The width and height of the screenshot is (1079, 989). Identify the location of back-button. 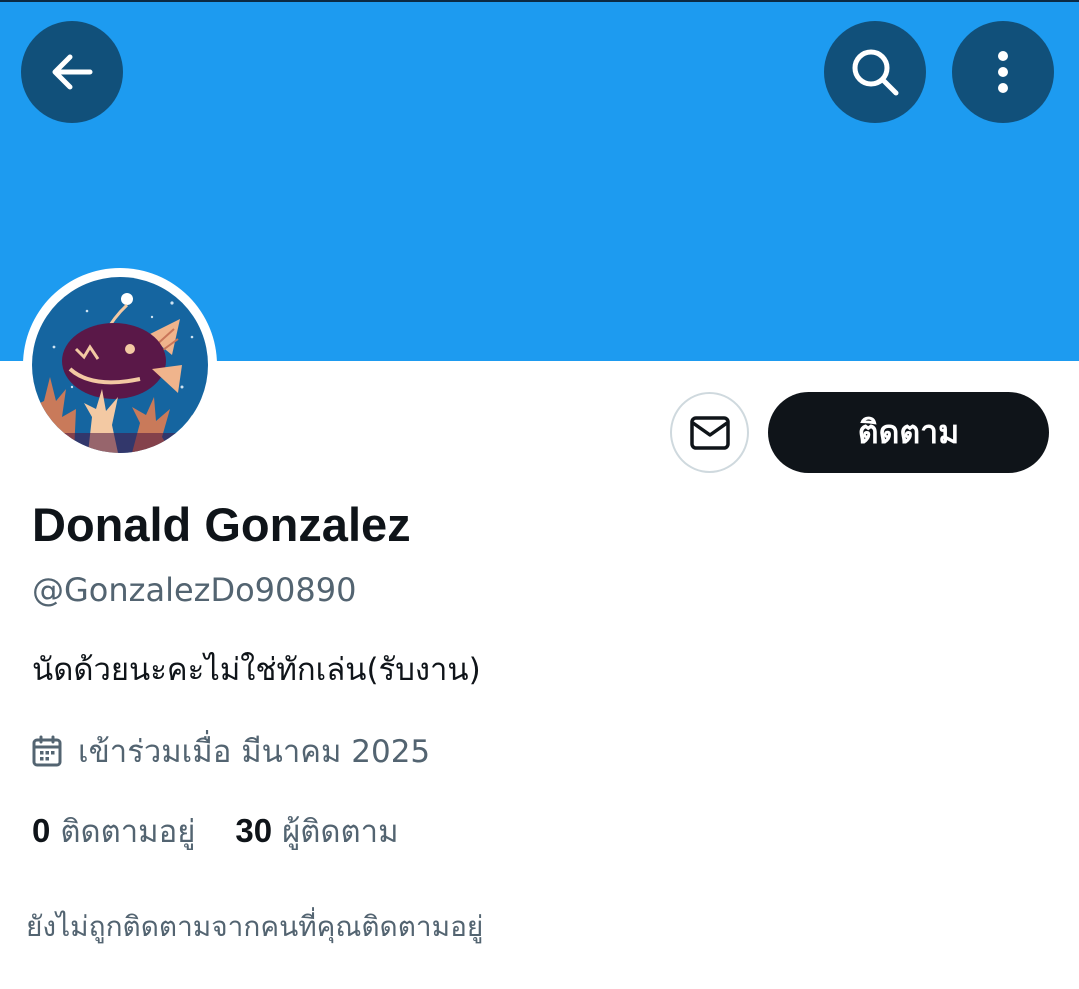
(72, 72).